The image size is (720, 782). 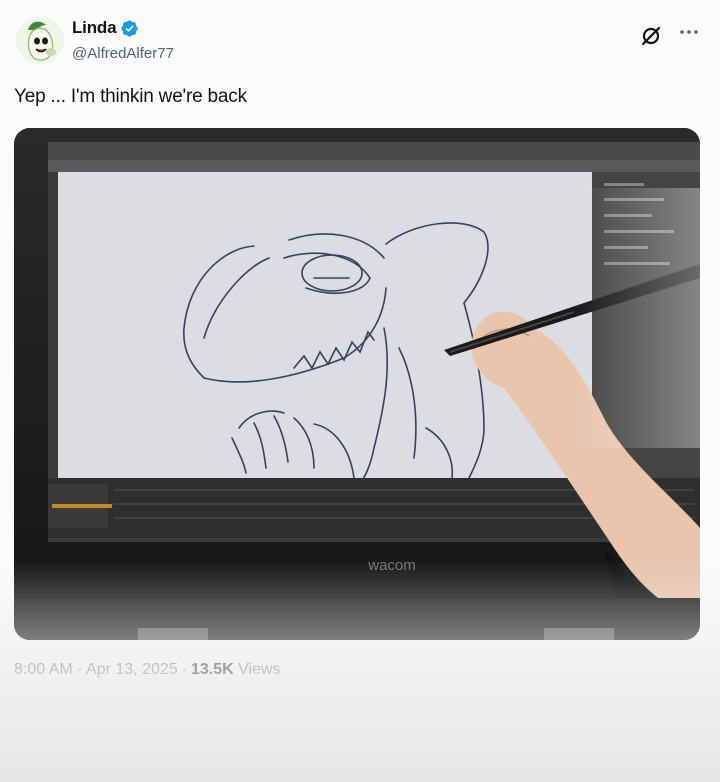 I want to click on more-button, so click(x=689, y=32).